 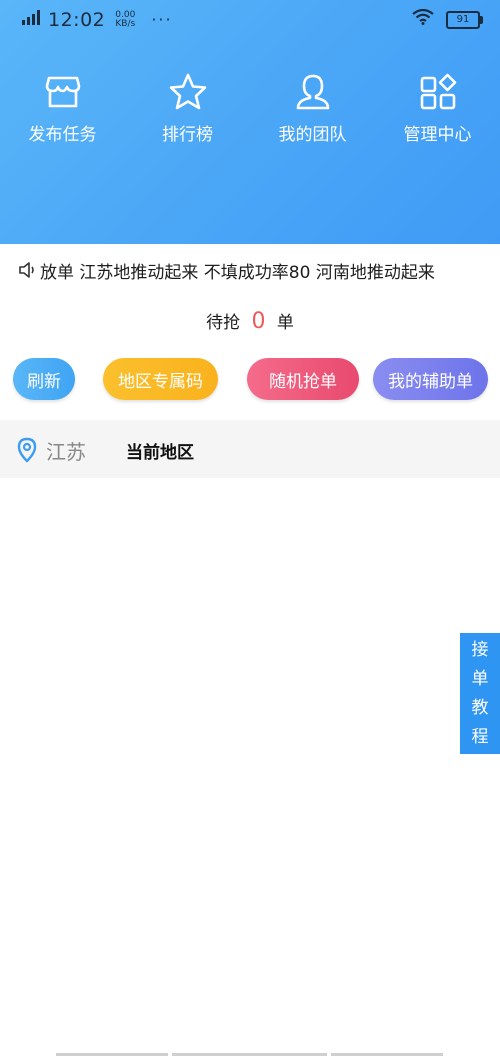 What do you see at coordinates (480, 649) in the screenshot?
I see `tutorial-char: 接` at bounding box center [480, 649].